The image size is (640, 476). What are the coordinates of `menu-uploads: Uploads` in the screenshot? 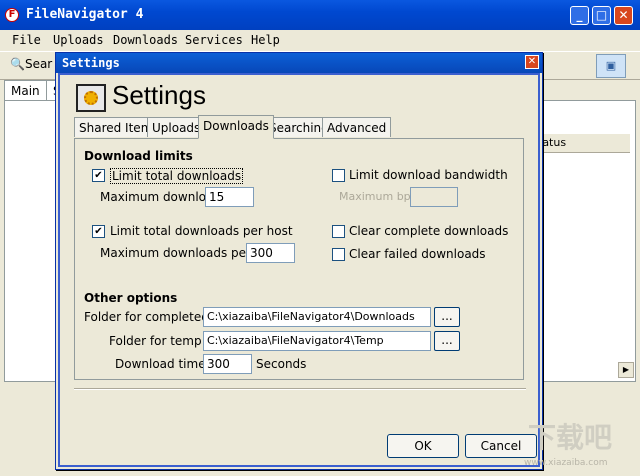 It's located at (78, 40).